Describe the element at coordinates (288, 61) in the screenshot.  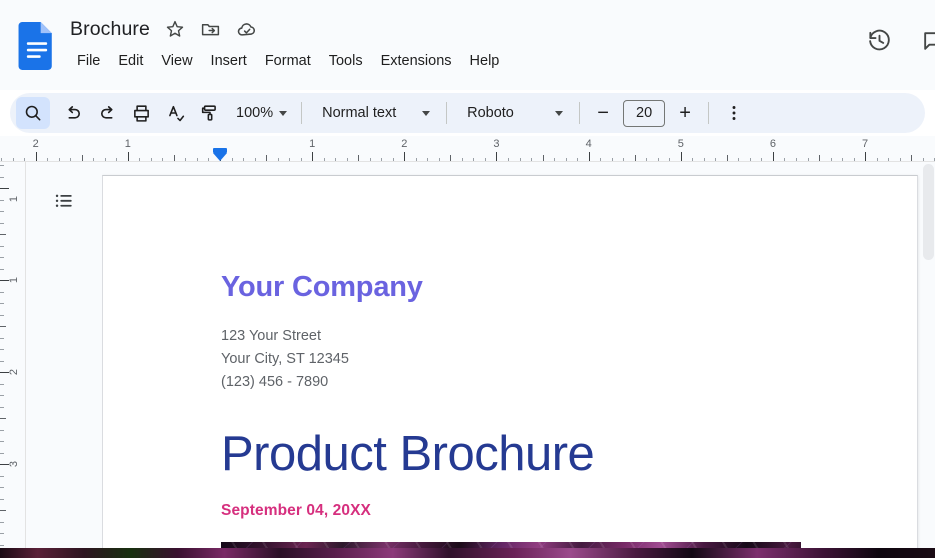
I see `menu-format: Format` at that location.